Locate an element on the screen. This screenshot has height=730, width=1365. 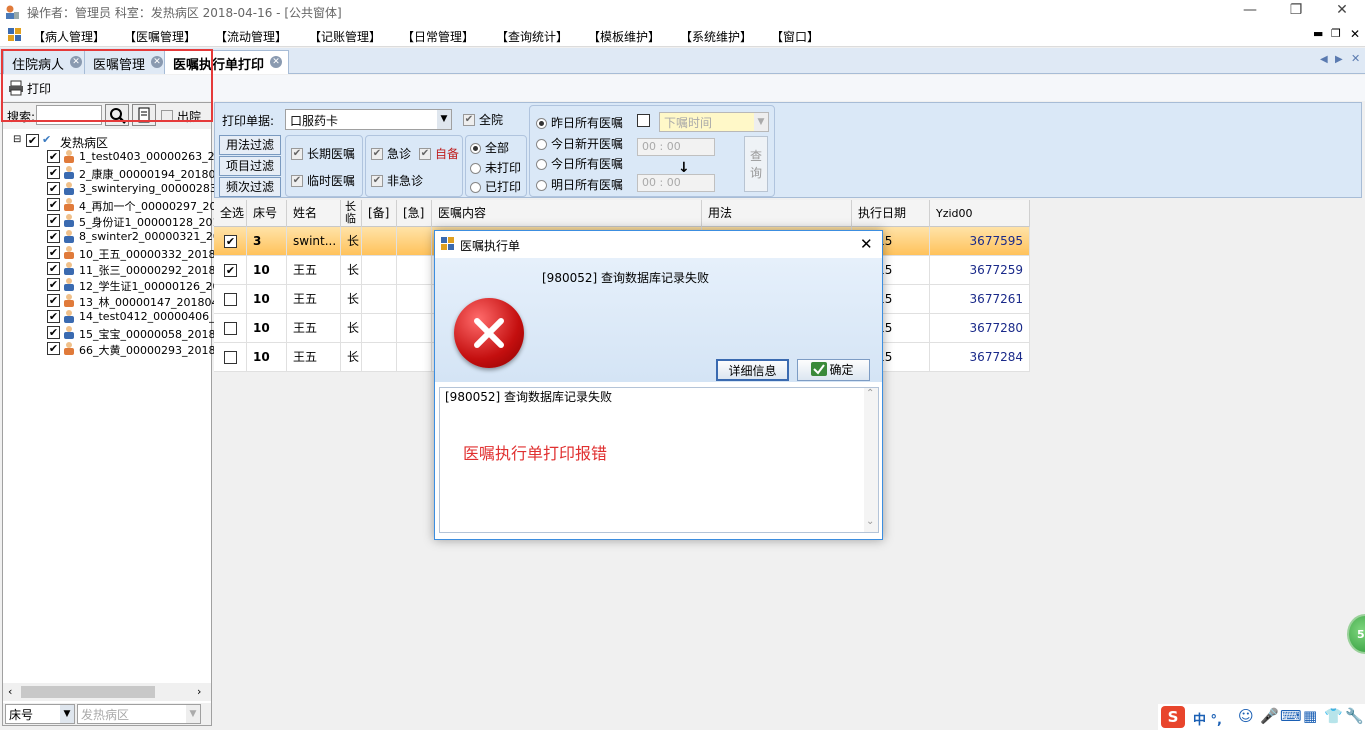
start-time-spinner: 00 is located at coordinates (676, 147).